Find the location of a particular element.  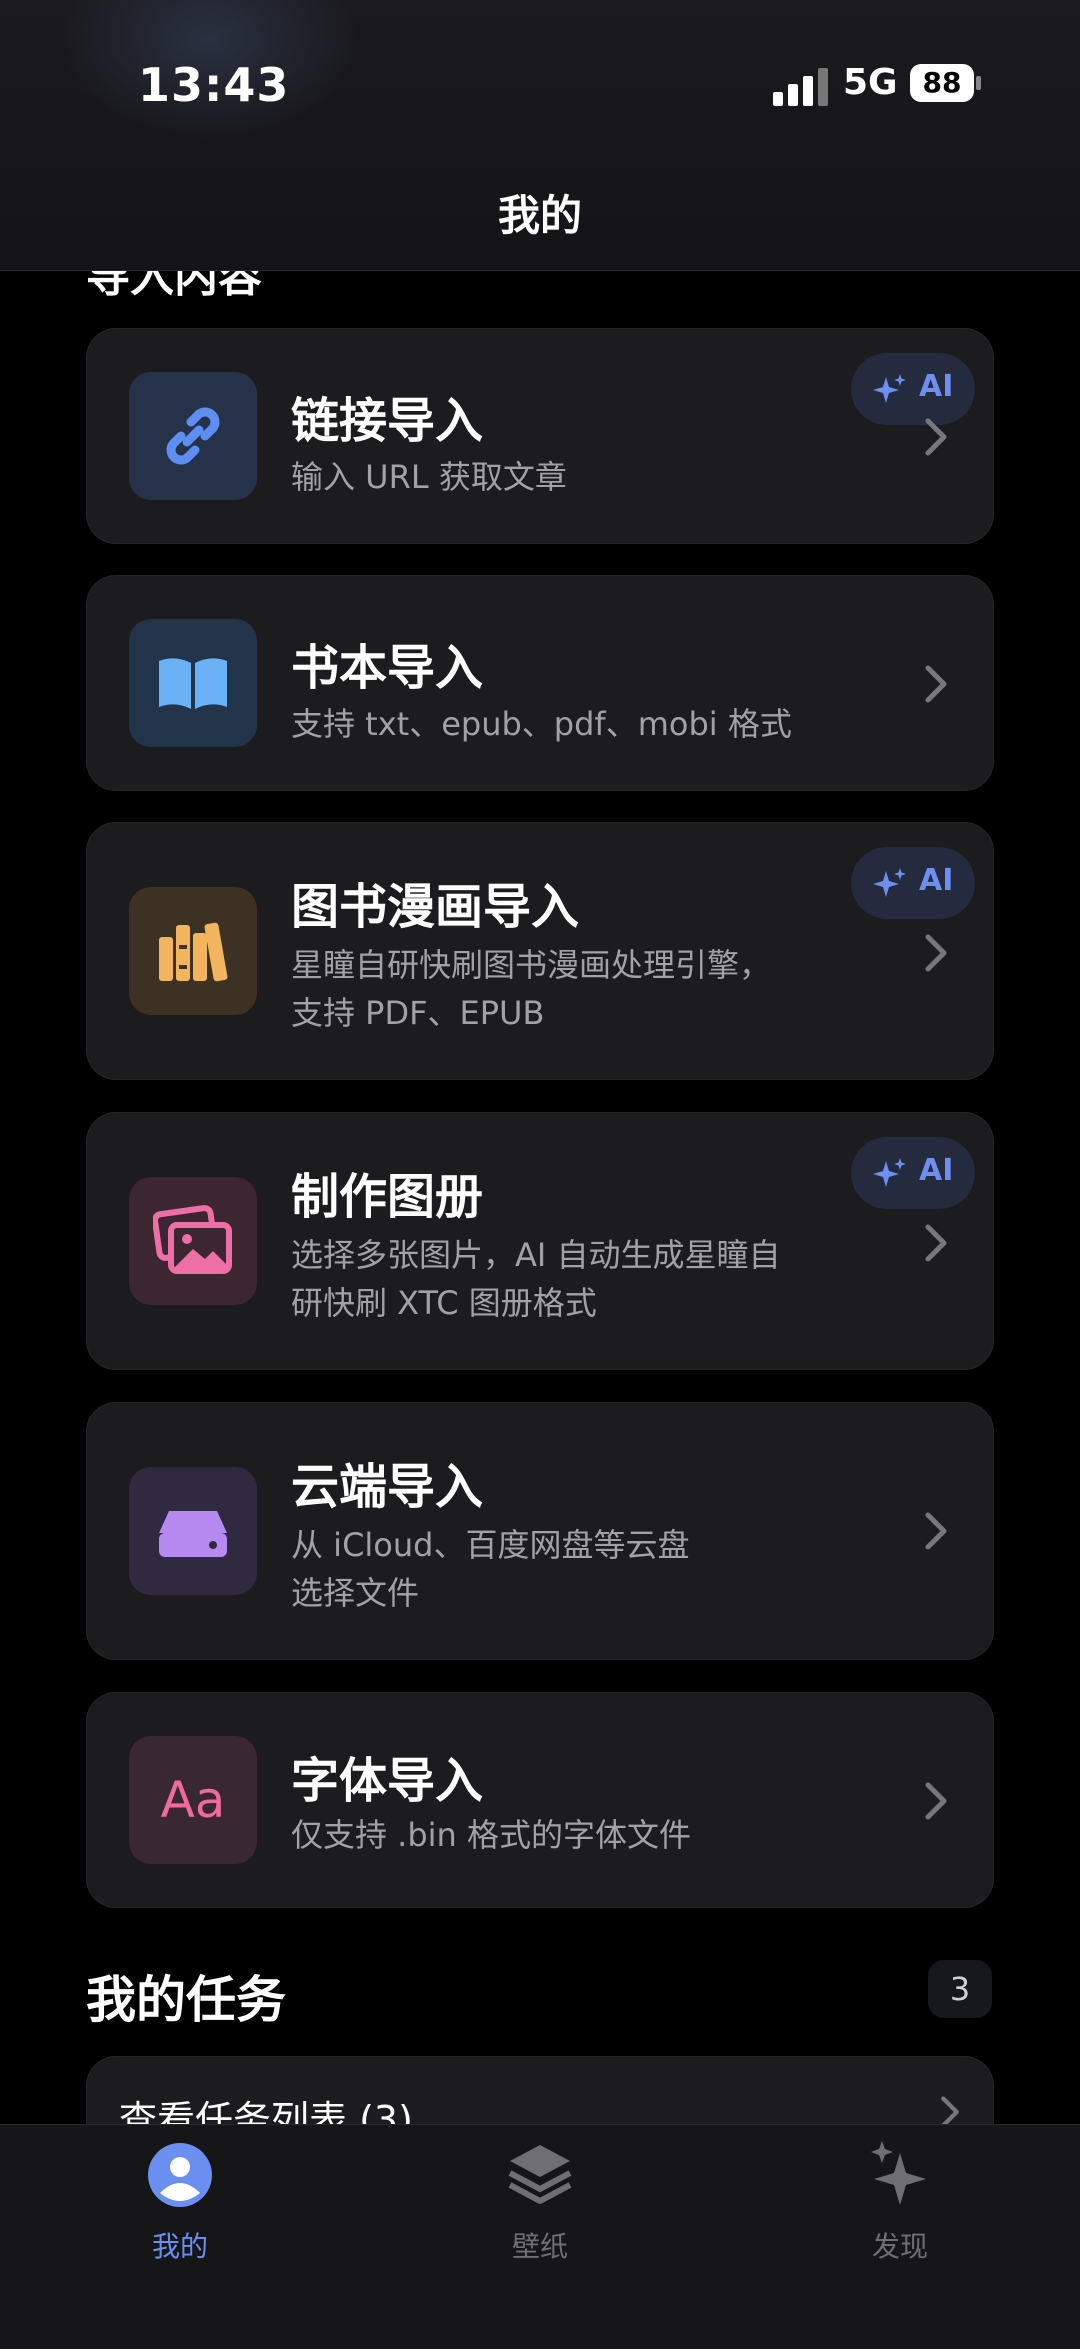

card-desc-line2: 选择文件 is located at coordinates (355, 1593).